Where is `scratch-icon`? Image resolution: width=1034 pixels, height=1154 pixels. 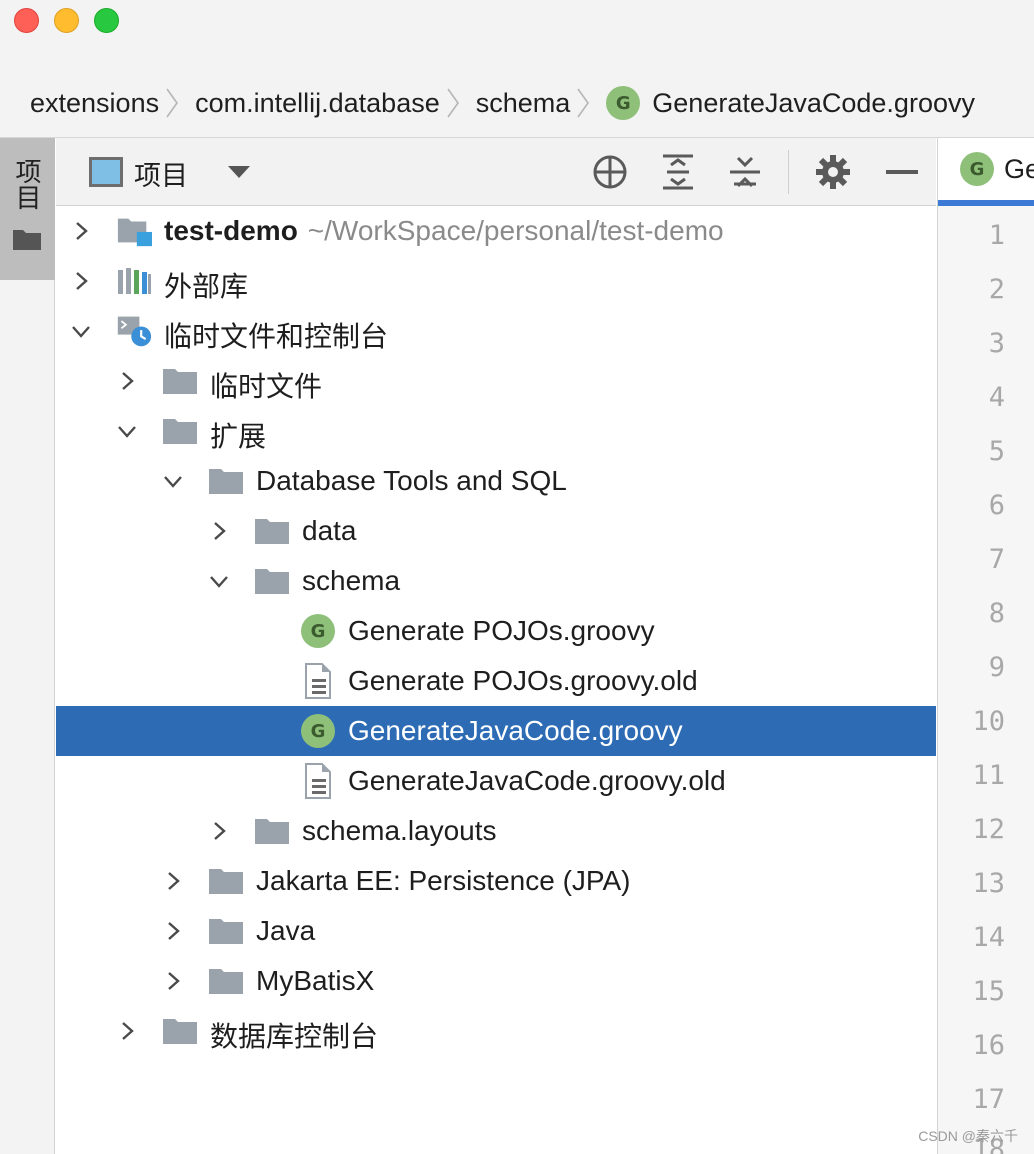
scratch-icon is located at coordinates (134, 331).